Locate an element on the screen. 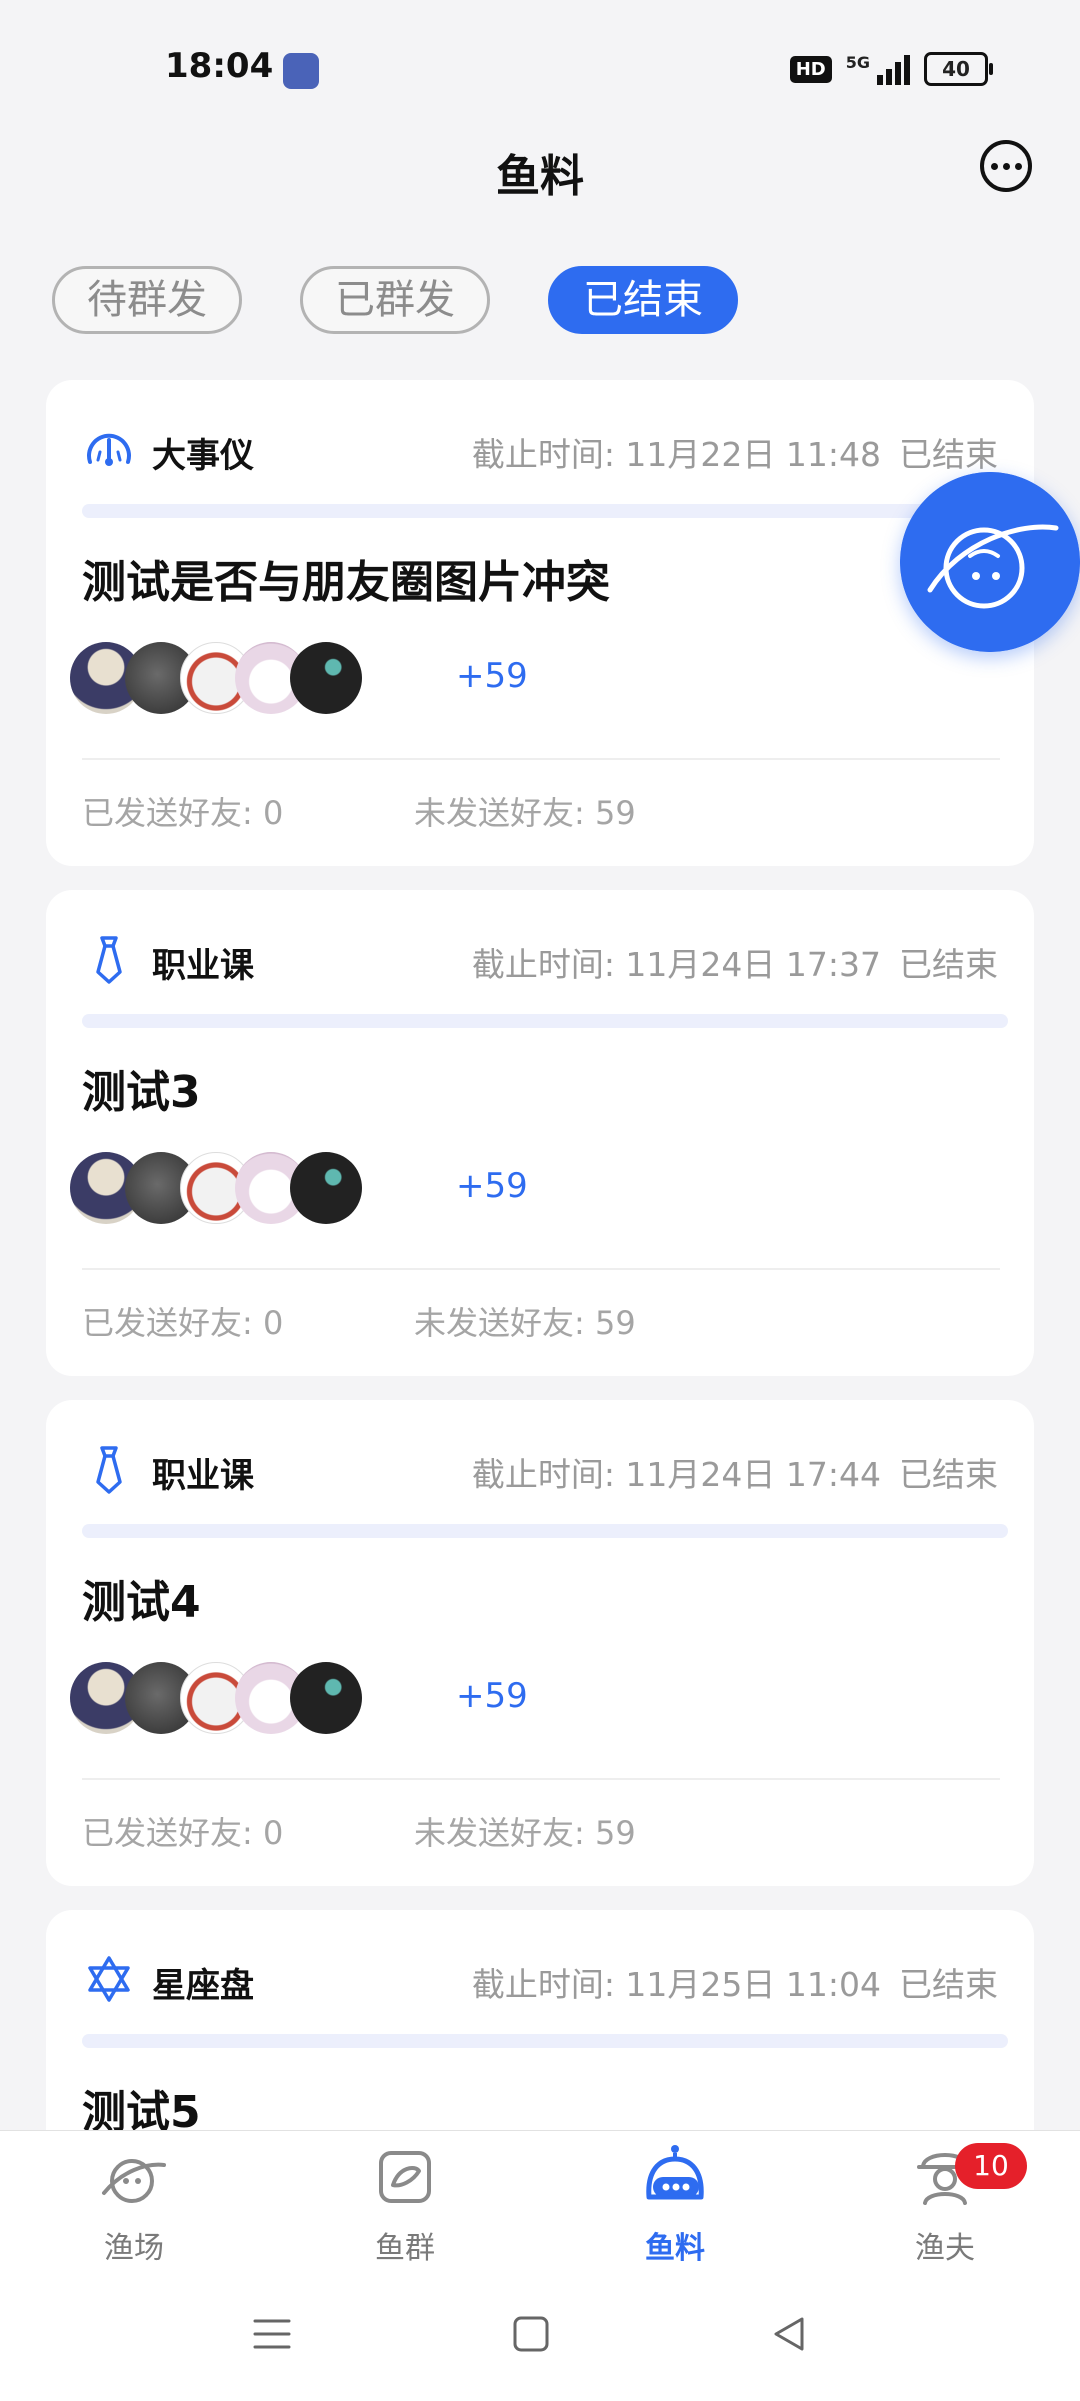  card-header: 星座盘 截止时间: 11月25日 11:04 已结束 is located at coordinates (540, 1978).